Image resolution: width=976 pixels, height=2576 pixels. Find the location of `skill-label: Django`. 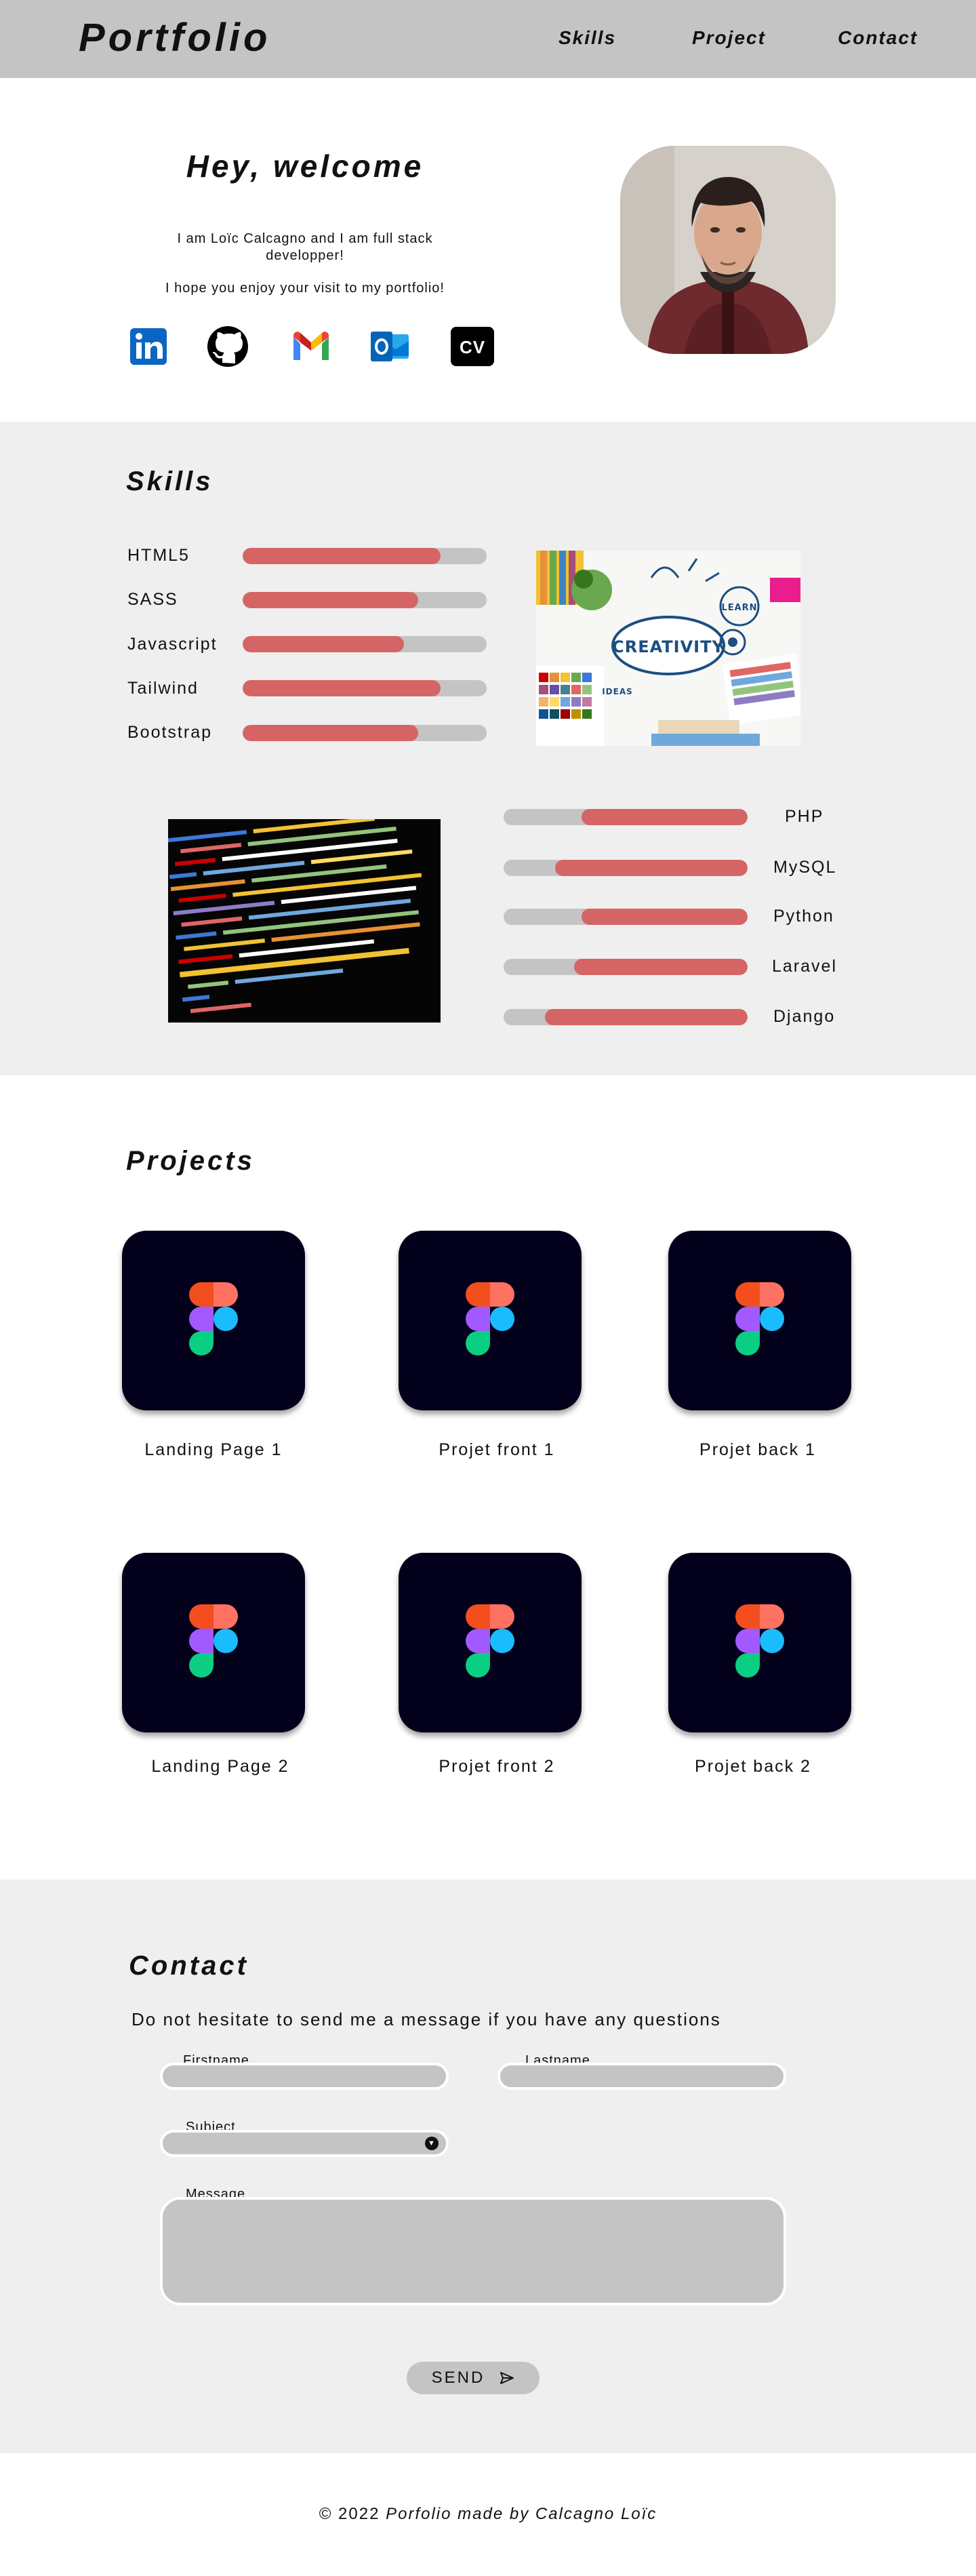

skill-label: Django is located at coordinates (805, 1017).